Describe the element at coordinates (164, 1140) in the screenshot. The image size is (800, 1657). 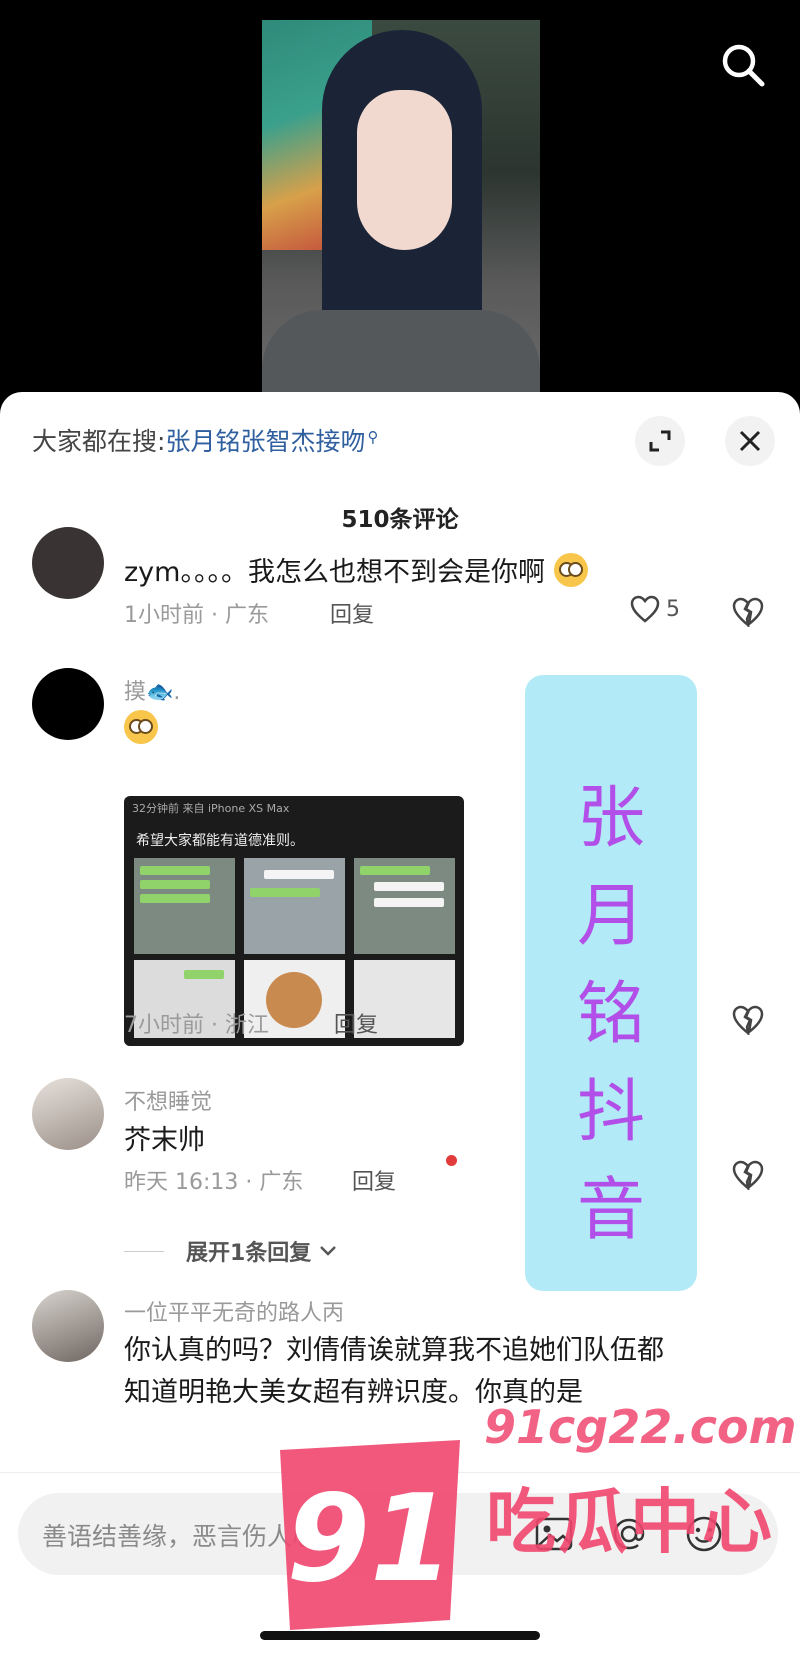
I see `comment-text: 芥末帅` at that location.